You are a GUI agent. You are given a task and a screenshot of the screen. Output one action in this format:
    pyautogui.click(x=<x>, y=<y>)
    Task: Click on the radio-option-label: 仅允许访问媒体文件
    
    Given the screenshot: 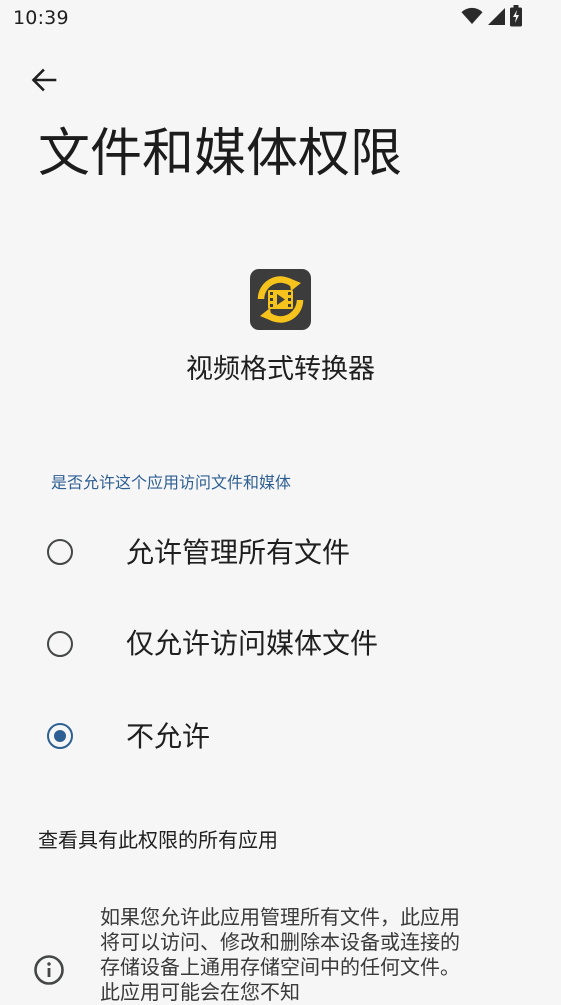 What is the action you would take?
    pyautogui.click(x=252, y=643)
    